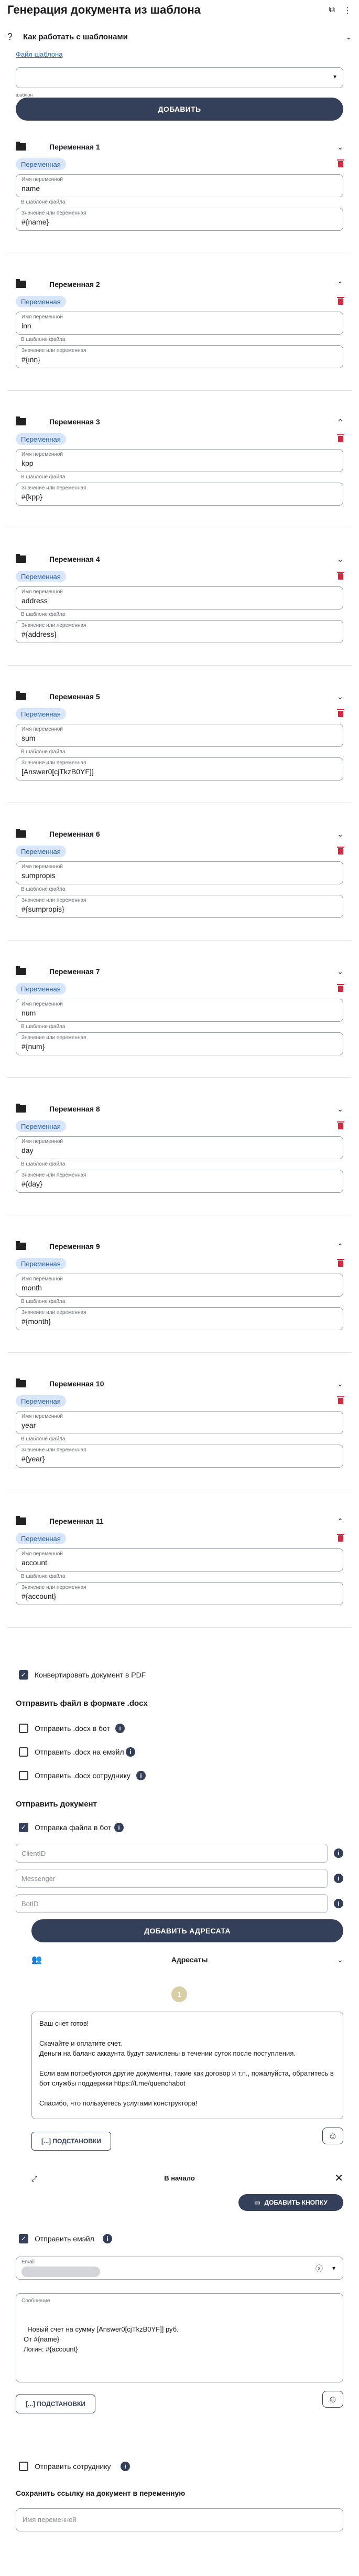 This screenshot has width=359, height=2576. Describe the element at coordinates (179, 1383) in the screenshot. I see `variable-header: Переменная 10 ⌄` at that location.